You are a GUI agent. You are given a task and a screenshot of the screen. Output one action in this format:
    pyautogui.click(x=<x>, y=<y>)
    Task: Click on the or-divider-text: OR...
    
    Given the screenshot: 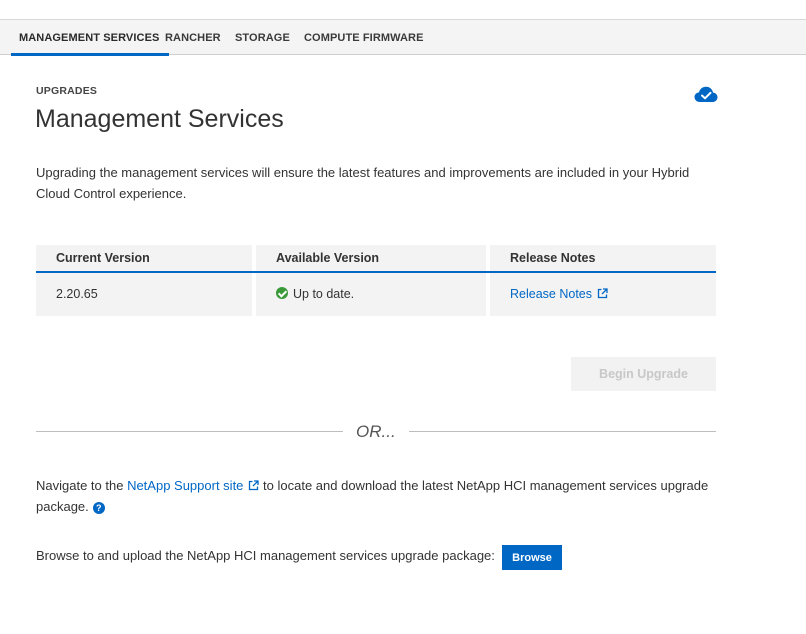 What is the action you would take?
    pyautogui.click(x=376, y=431)
    